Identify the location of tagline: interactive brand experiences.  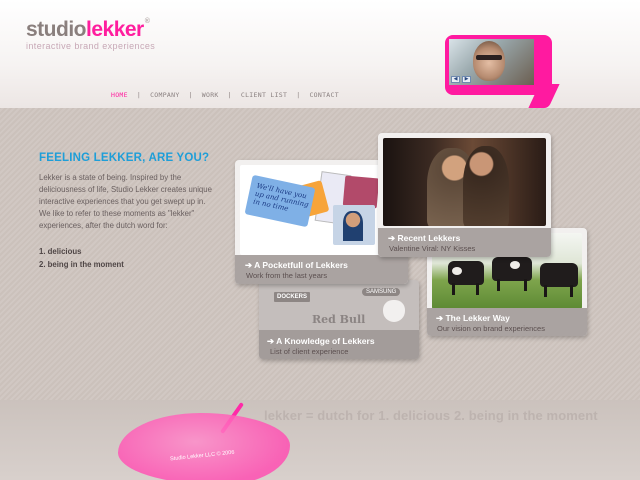
(91, 46).